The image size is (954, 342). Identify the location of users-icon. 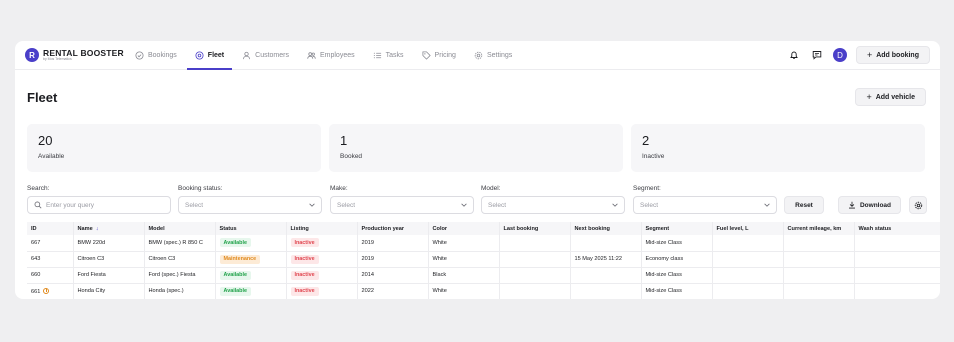
(311, 55).